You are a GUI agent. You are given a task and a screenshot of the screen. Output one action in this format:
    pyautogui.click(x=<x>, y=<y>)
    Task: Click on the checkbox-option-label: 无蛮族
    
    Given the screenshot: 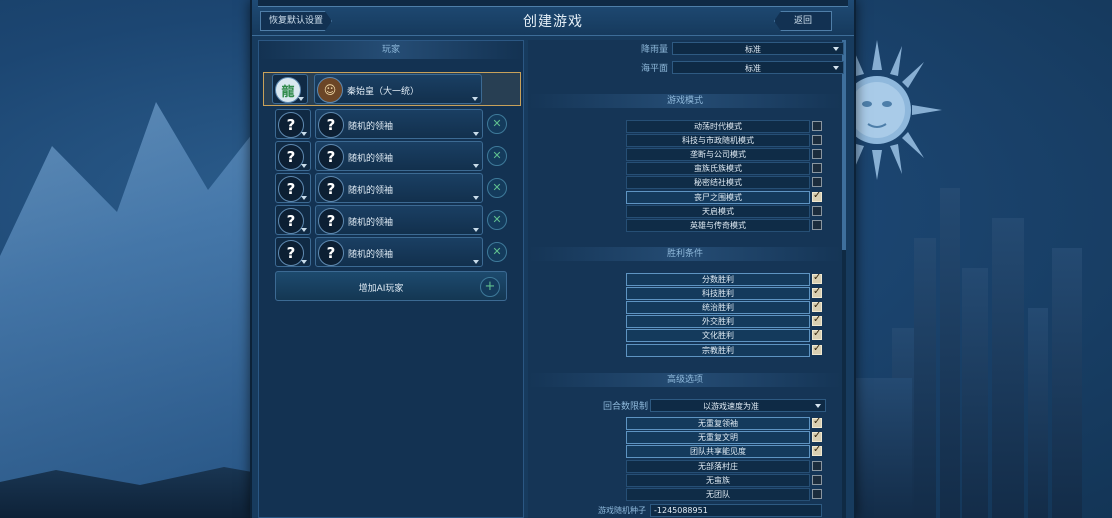 What is the action you would take?
    pyautogui.click(x=718, y=480)
    